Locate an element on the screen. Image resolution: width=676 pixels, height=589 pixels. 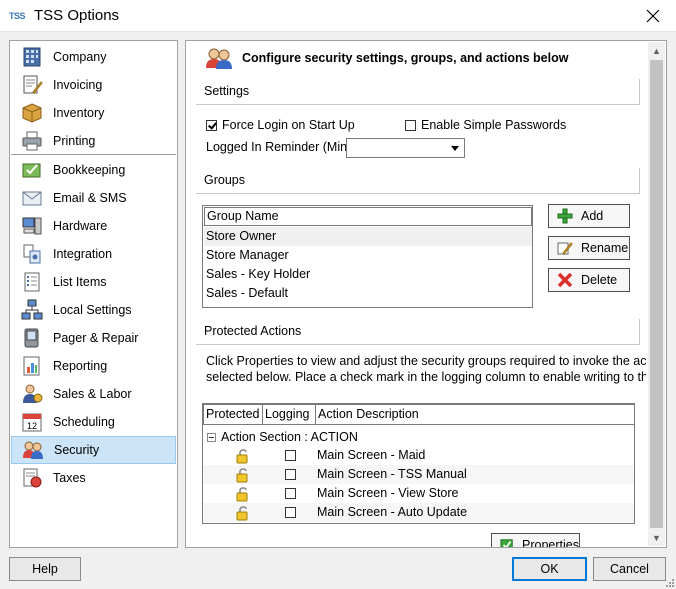
sidebar-item-bookkeeping: Bookkeeping is located at coordinates (93, 170).